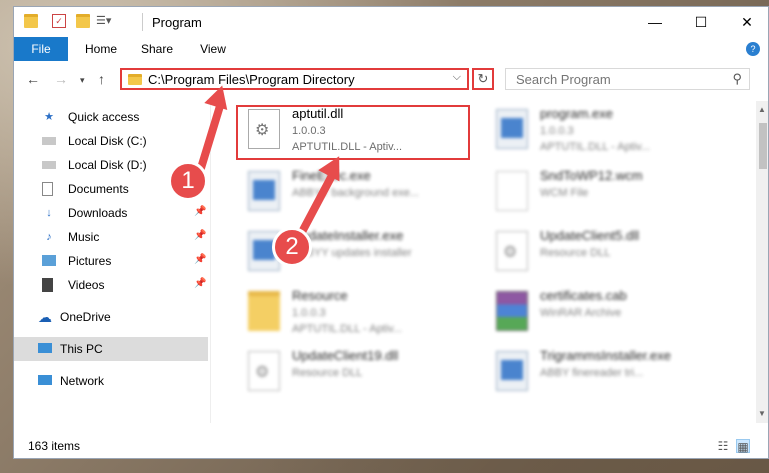  What do you see at coordinates (213, 49) in the screenshot?
I see `tab-view: View` at bounding box center [213, 49].